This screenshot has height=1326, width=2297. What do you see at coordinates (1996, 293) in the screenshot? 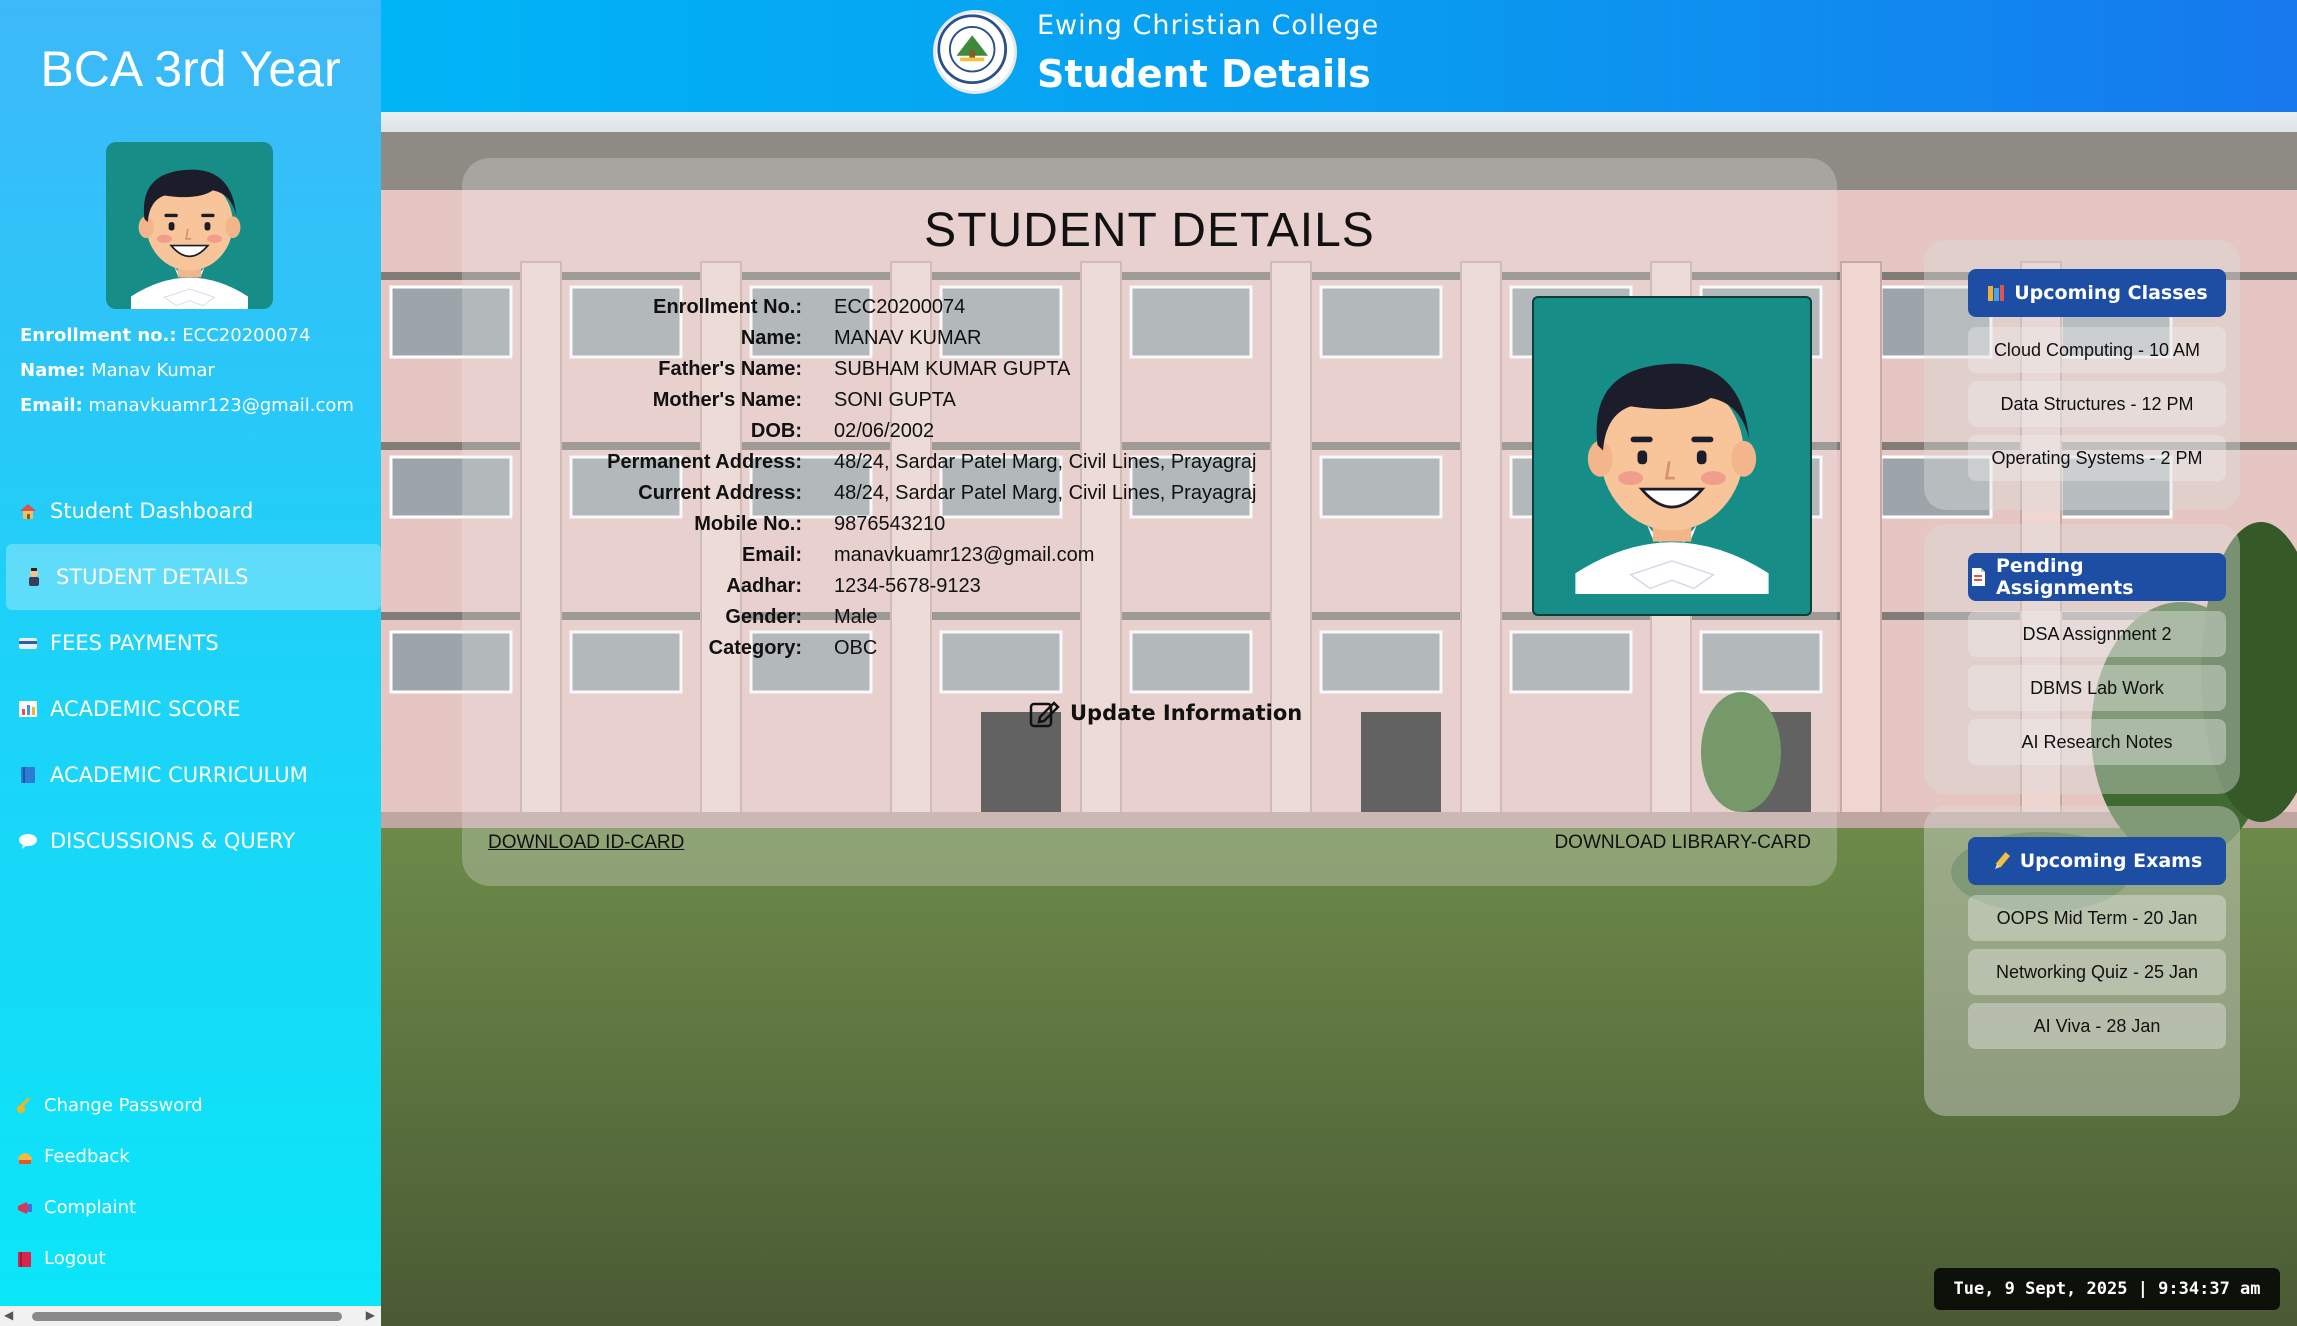
I see `books-icon` at bounding box center [1996, 293].